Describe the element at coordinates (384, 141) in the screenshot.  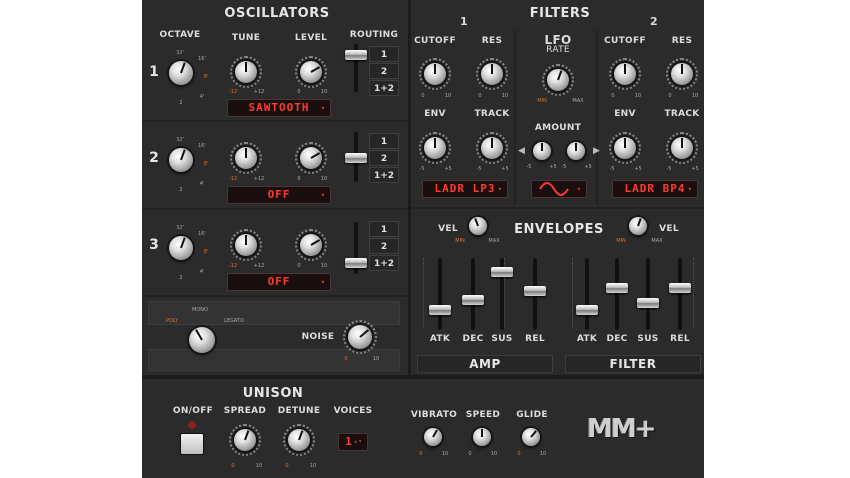
I see `osc2-routing-1: 1` at that location.